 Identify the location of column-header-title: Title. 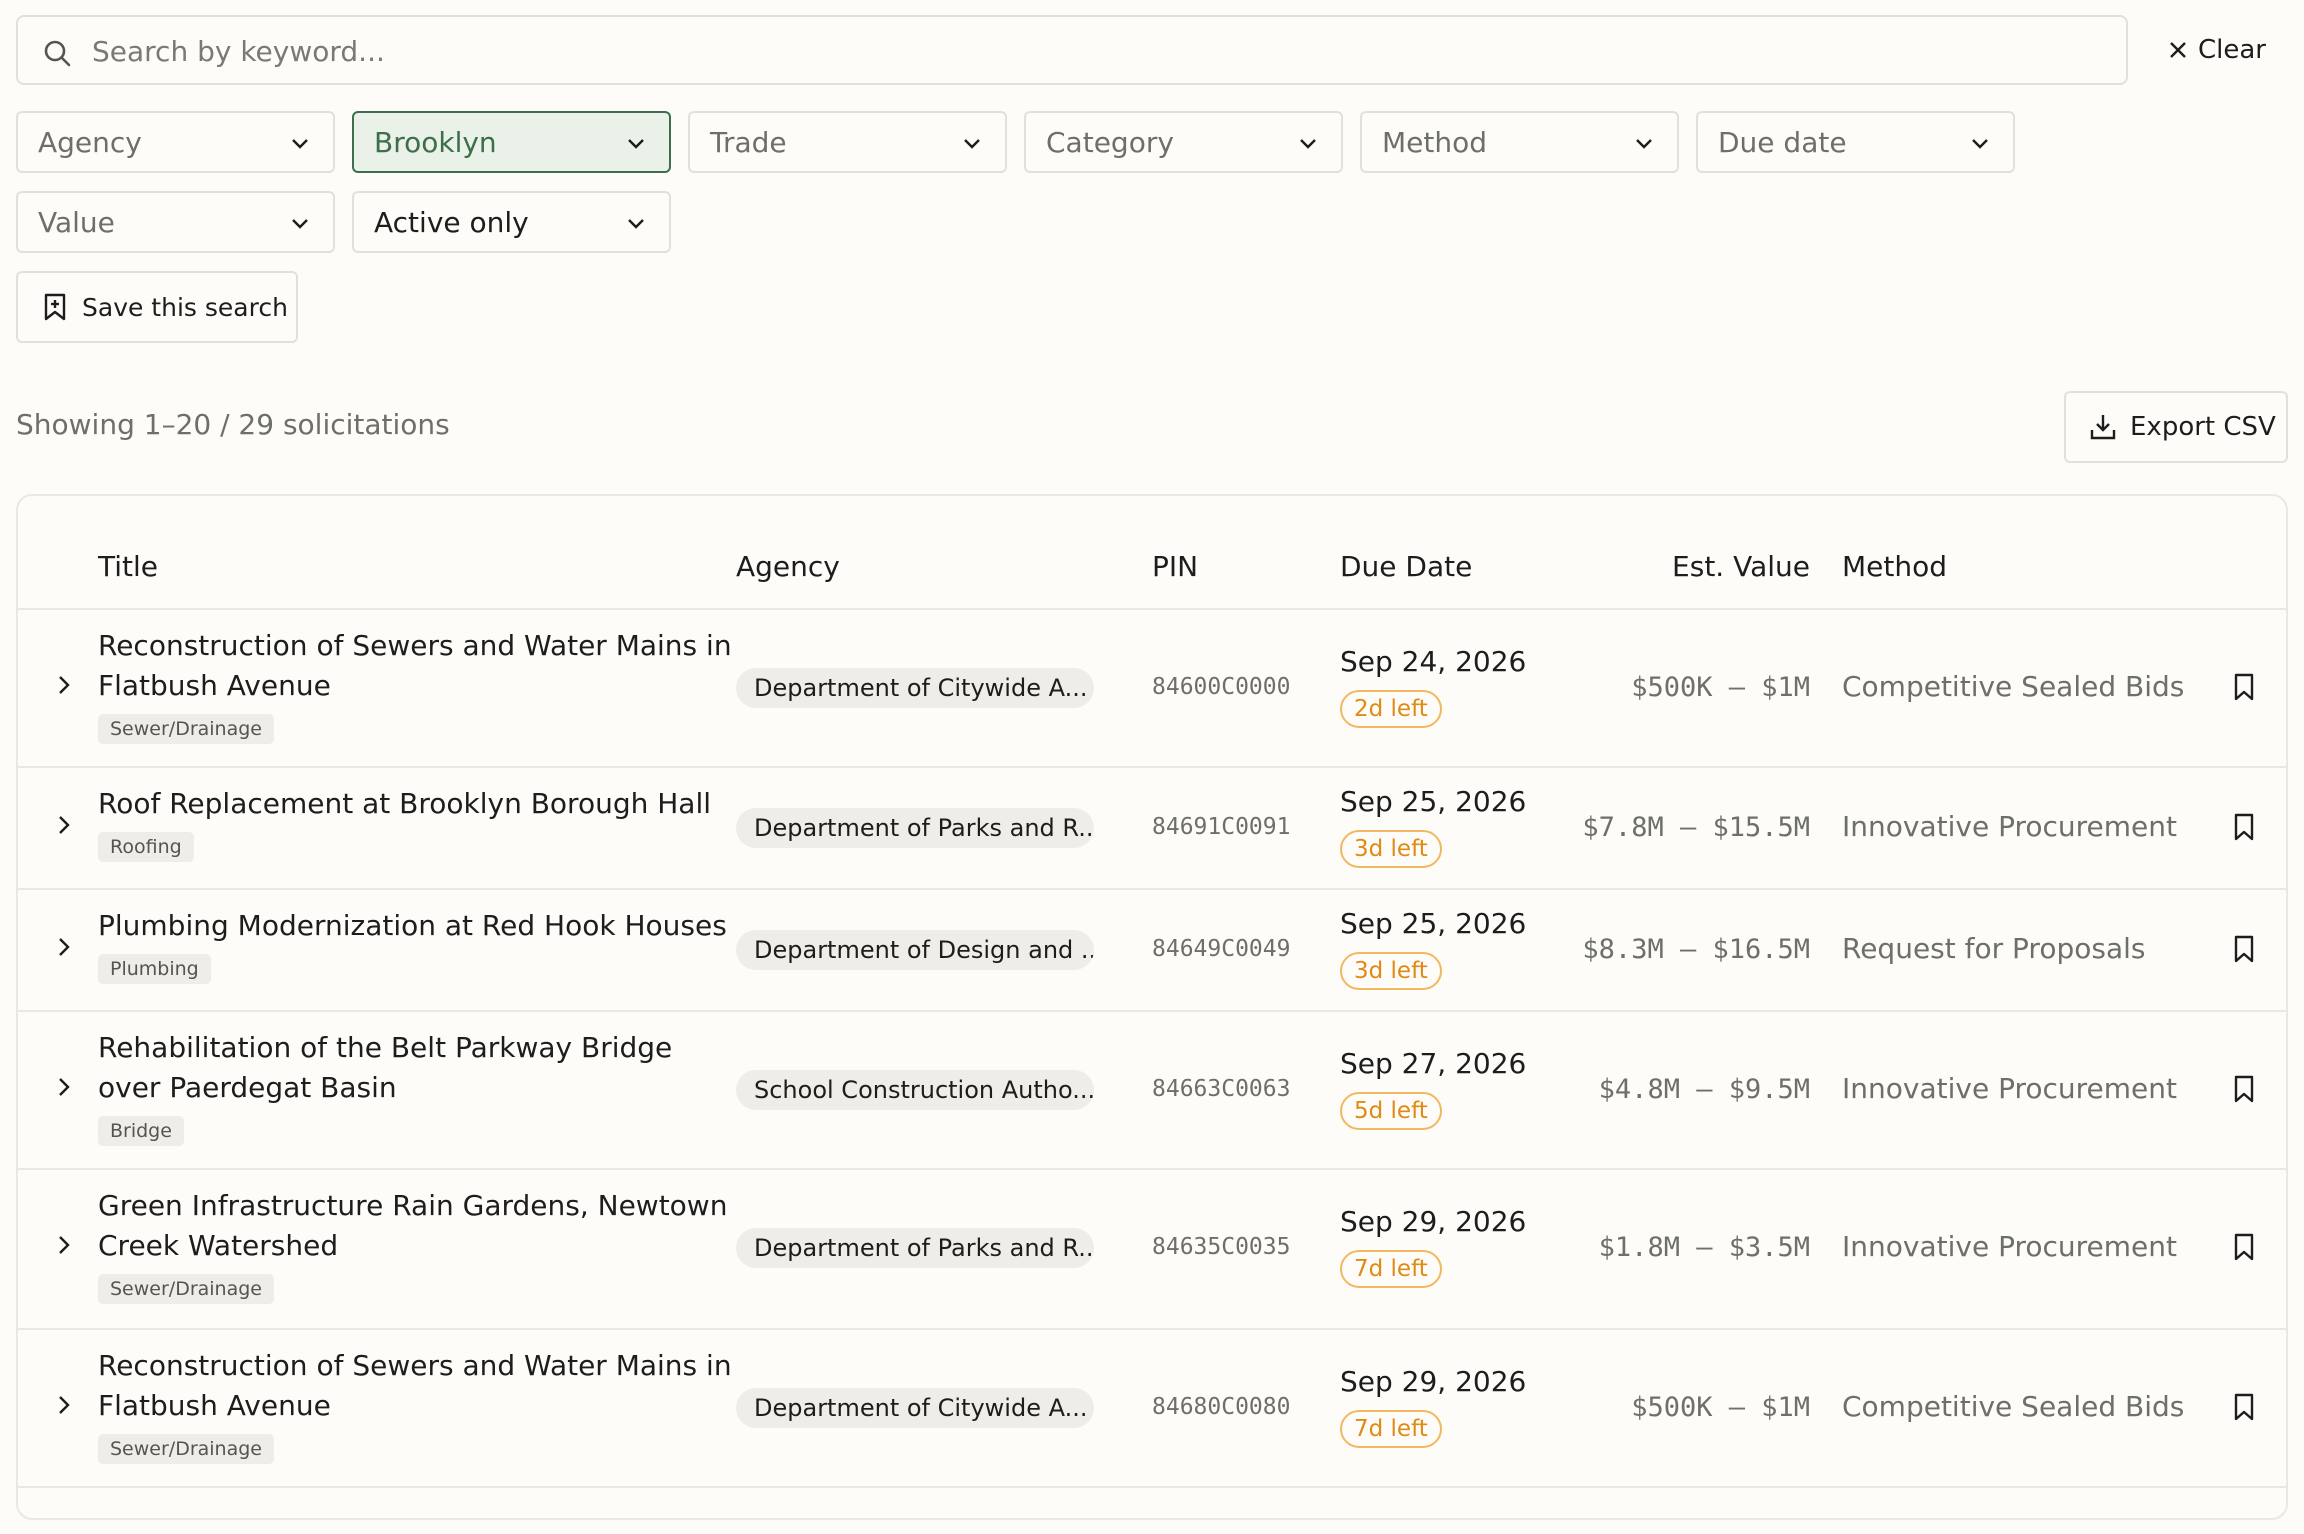
(128, 566).